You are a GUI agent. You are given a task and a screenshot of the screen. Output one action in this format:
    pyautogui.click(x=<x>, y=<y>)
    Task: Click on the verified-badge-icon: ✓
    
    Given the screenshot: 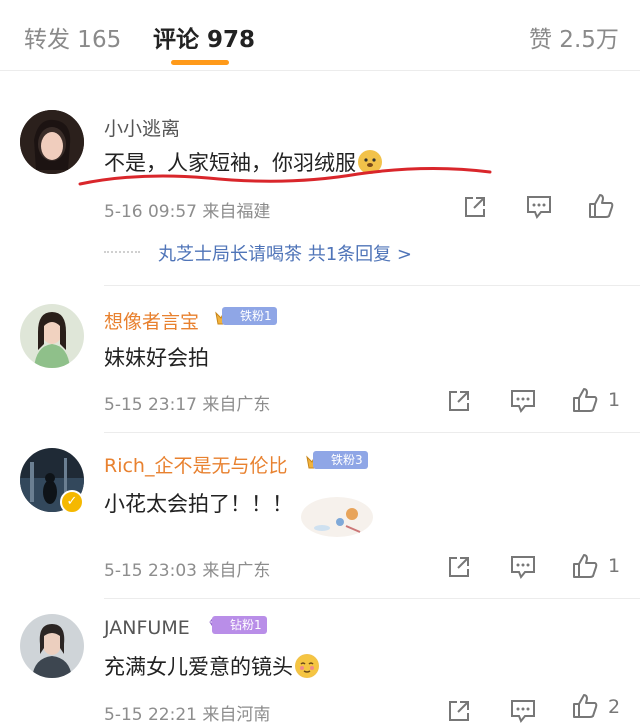 What is the action you would take?
    pyautogui.click(x=72, y=502)
    